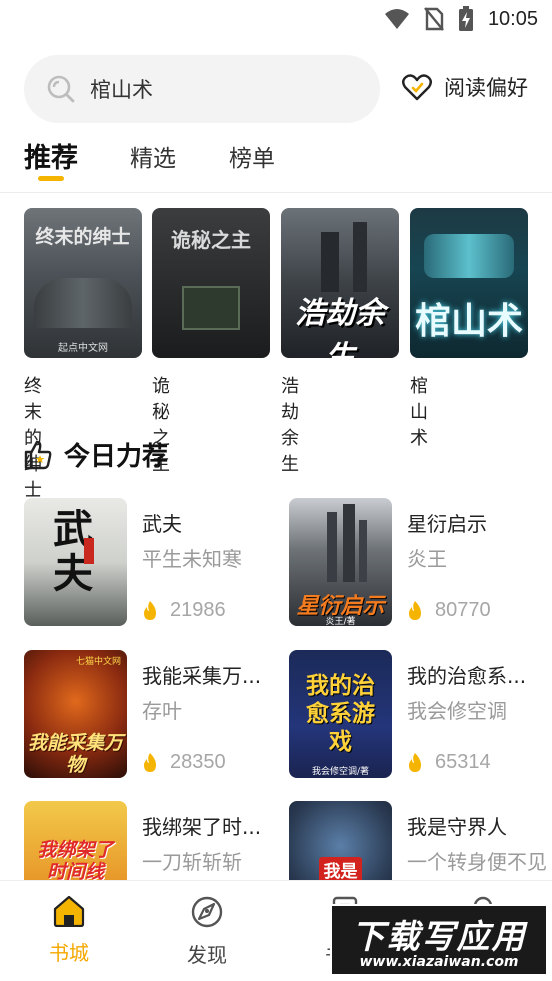 The width and height of the screenshot is (552, 981). Describe the element at coordinates (340, 283) in the screenshot. I see `book-cover: 浩劫余生` at that location.